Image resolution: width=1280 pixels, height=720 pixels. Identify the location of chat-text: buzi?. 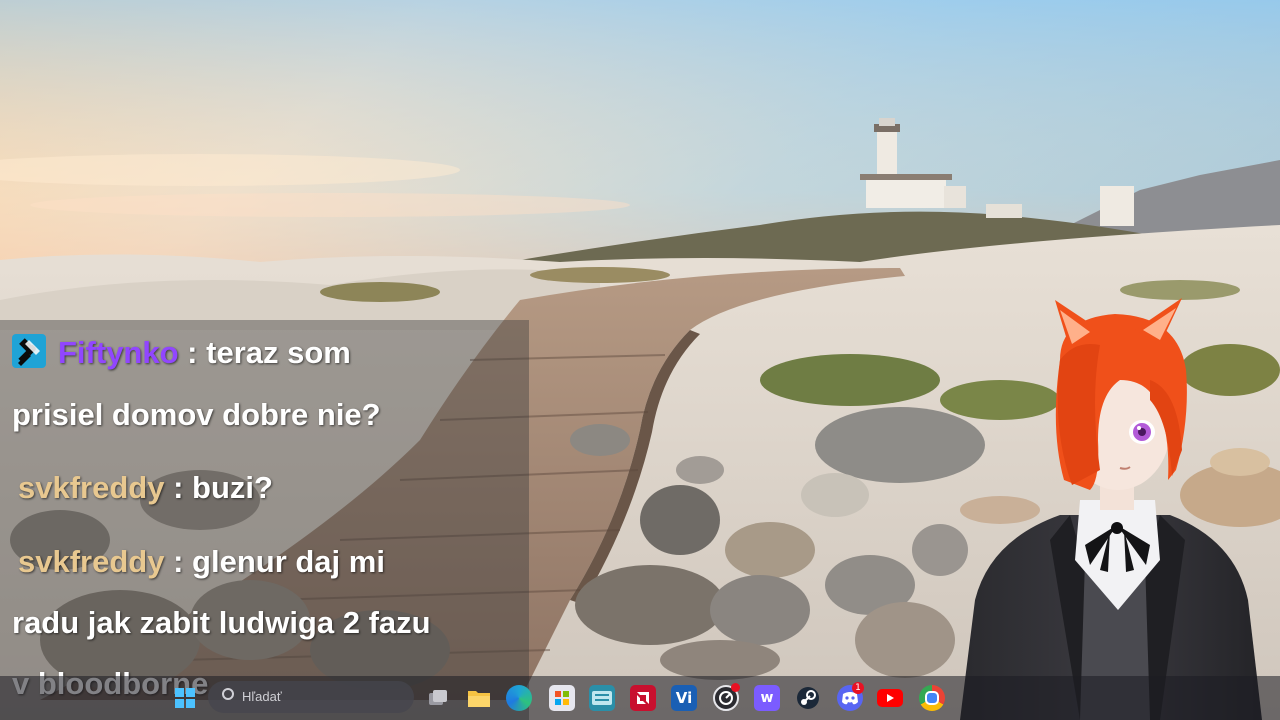
(232, 487).